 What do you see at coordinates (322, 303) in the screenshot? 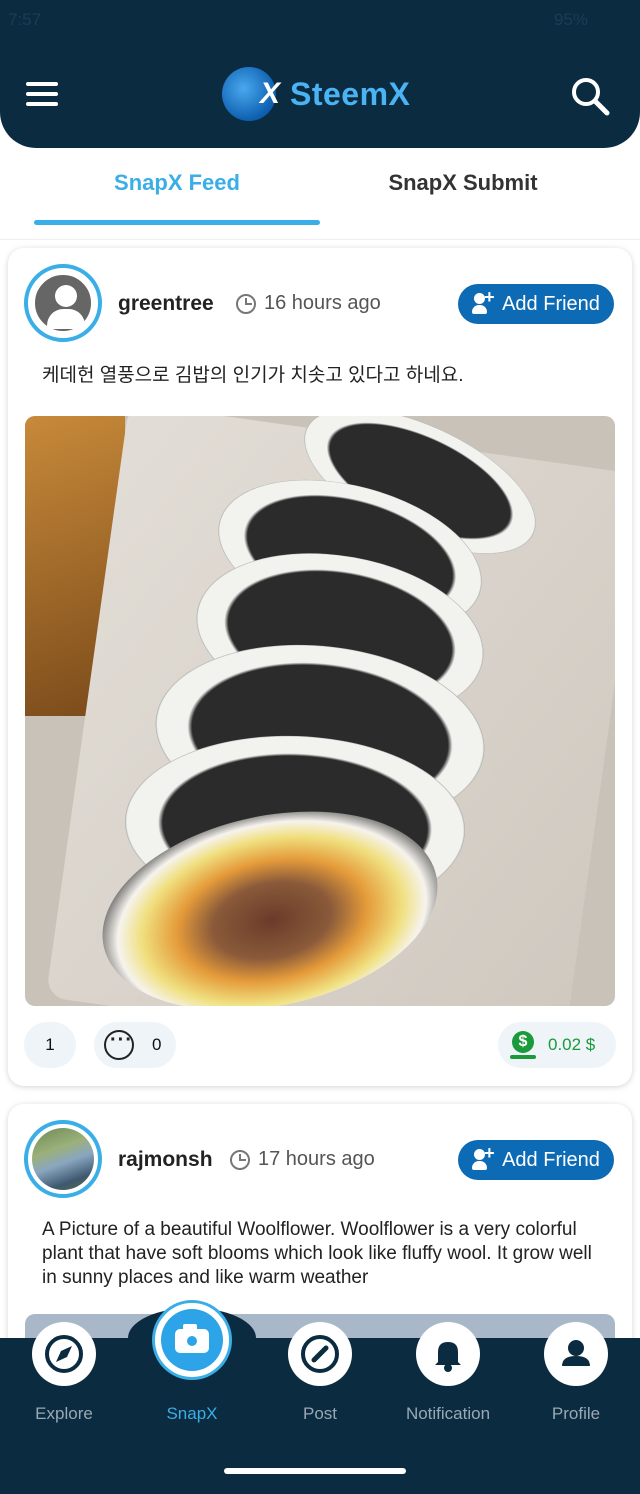
I see `post-time: 16 hours ago` at bounding box center [322, 303].